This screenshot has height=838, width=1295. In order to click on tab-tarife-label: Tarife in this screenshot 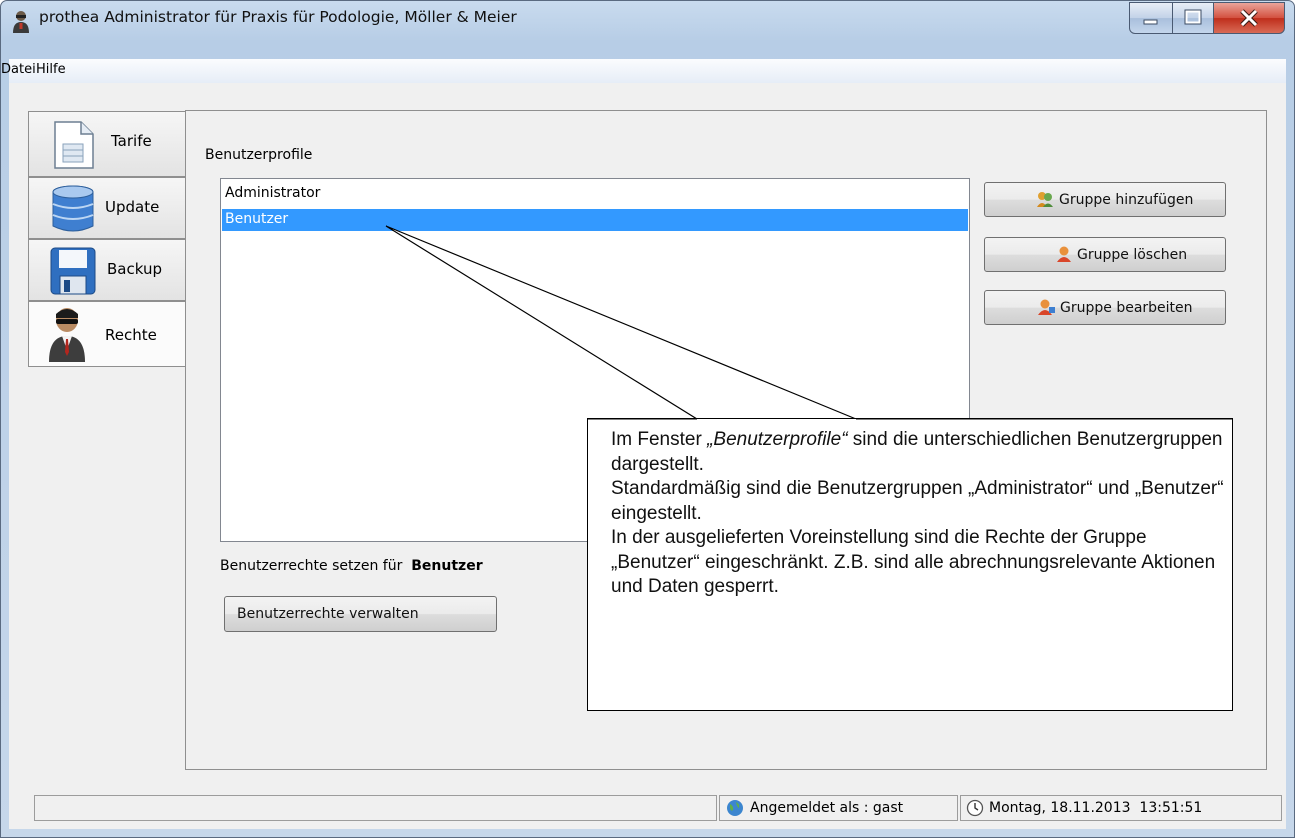, I will do `click(131, 141)`.